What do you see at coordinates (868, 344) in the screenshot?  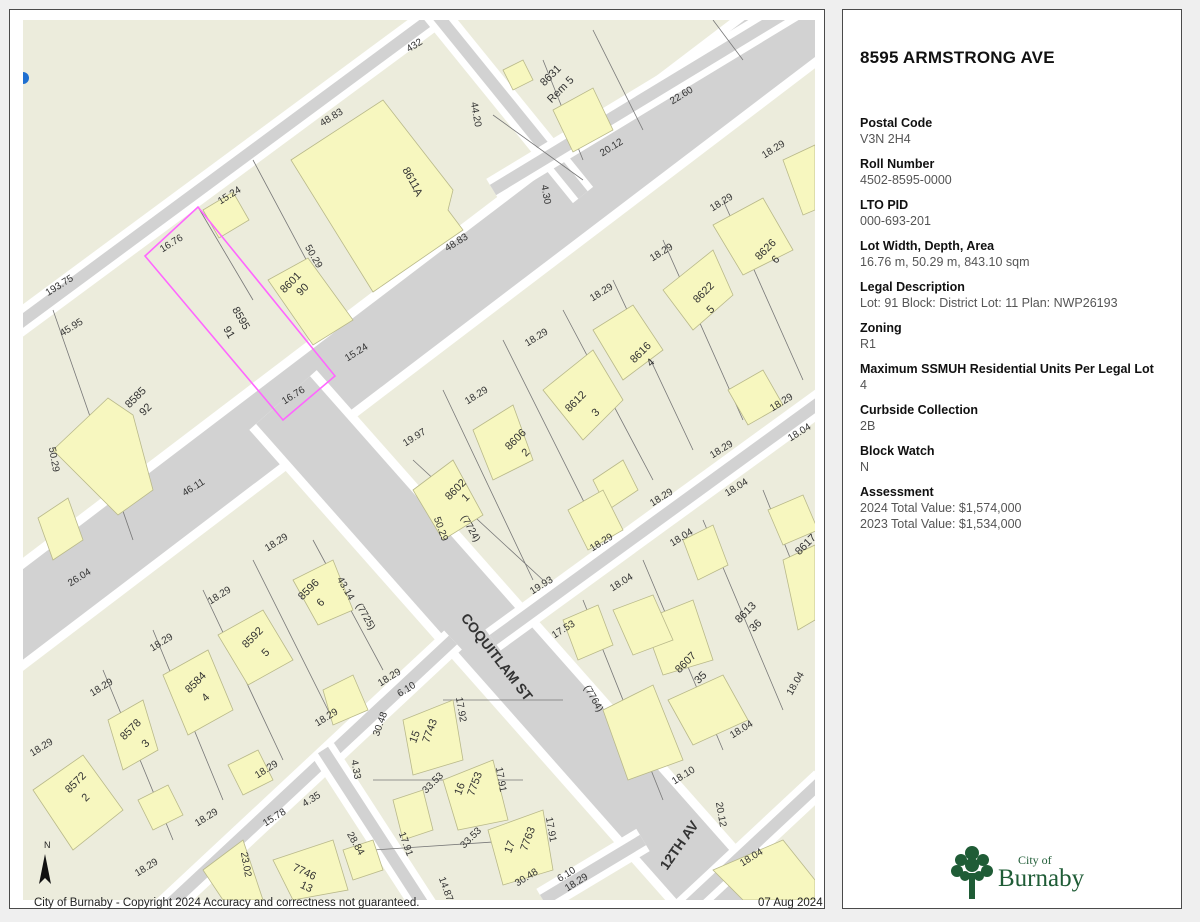 I see `field-value: R1` at bounding box center [868, 344].